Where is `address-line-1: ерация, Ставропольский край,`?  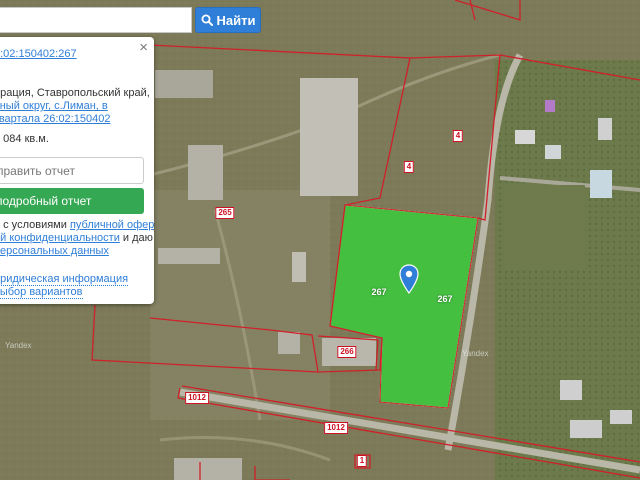
address-line-1: ерация, Ставропольский край, is located at coordinates (75, 93).